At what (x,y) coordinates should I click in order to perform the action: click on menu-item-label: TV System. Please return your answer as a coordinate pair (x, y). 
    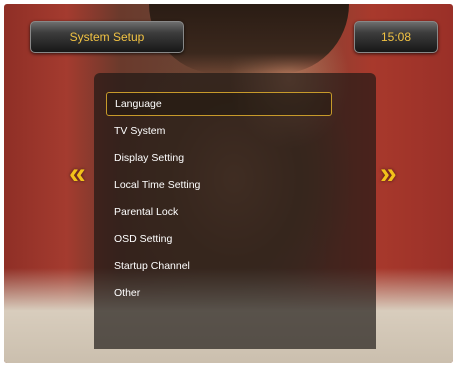
    Looking at the image, I should click on (140, 131).